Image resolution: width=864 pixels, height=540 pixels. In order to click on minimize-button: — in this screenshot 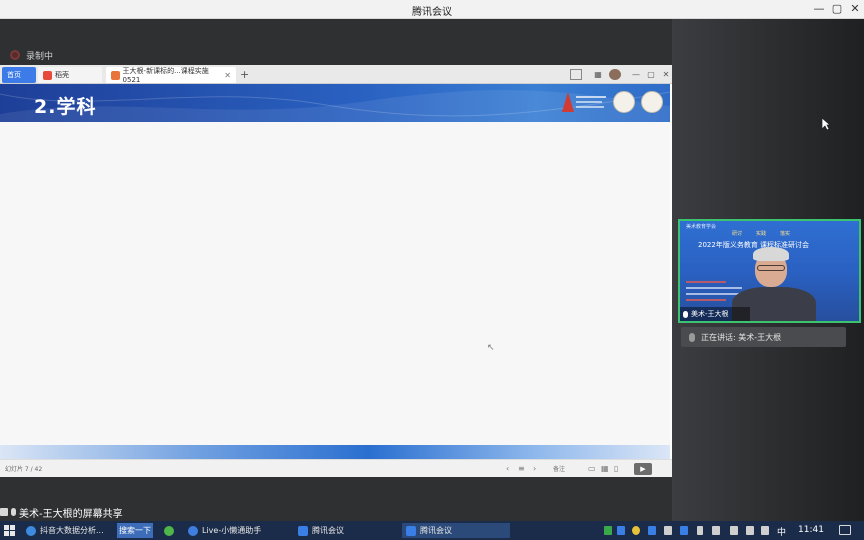, I will do `click(819, 9)`.